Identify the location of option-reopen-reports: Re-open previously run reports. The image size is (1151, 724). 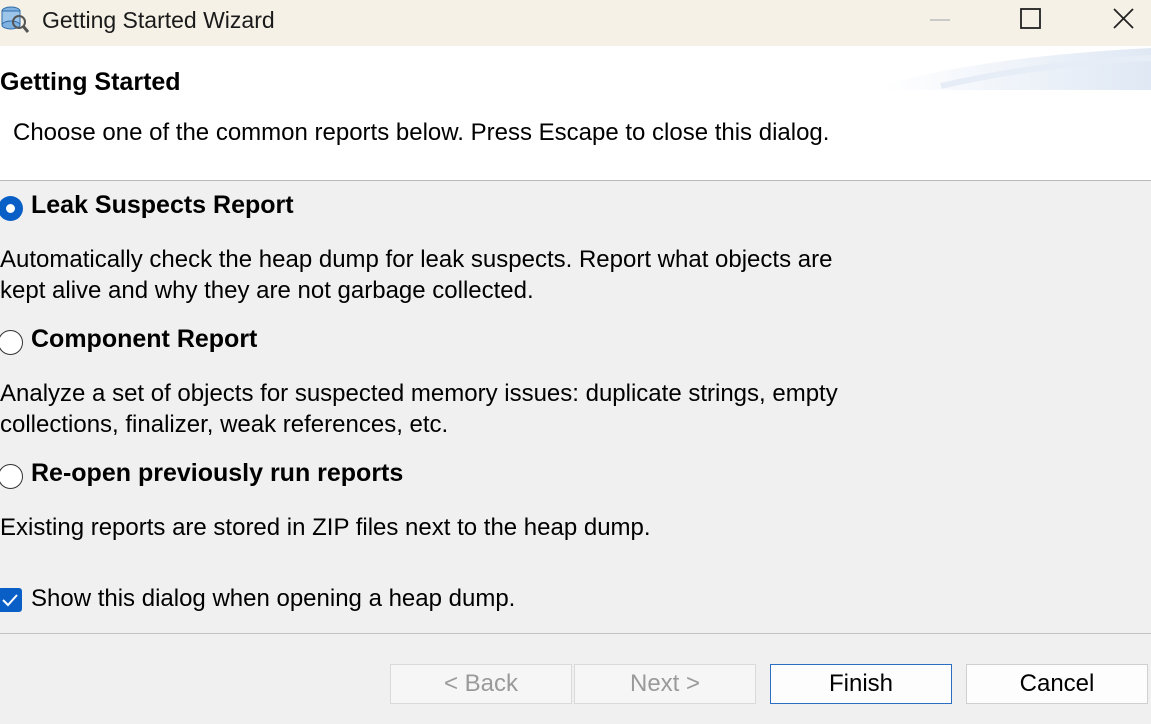
(210, 476).